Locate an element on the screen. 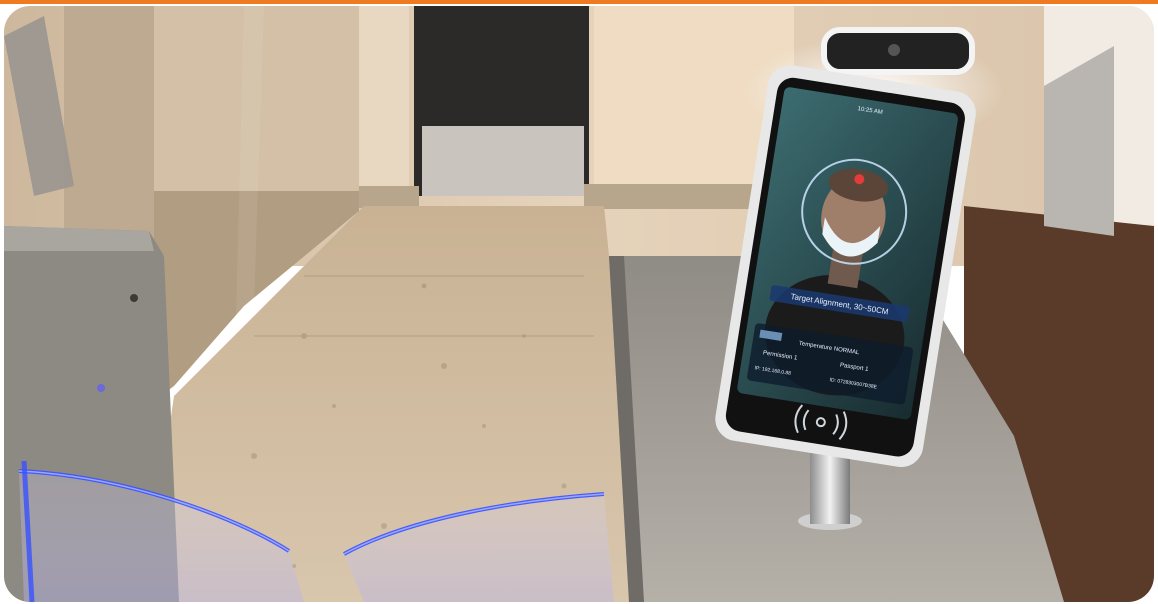  doorway-floor is located at coordinates (503, 161).